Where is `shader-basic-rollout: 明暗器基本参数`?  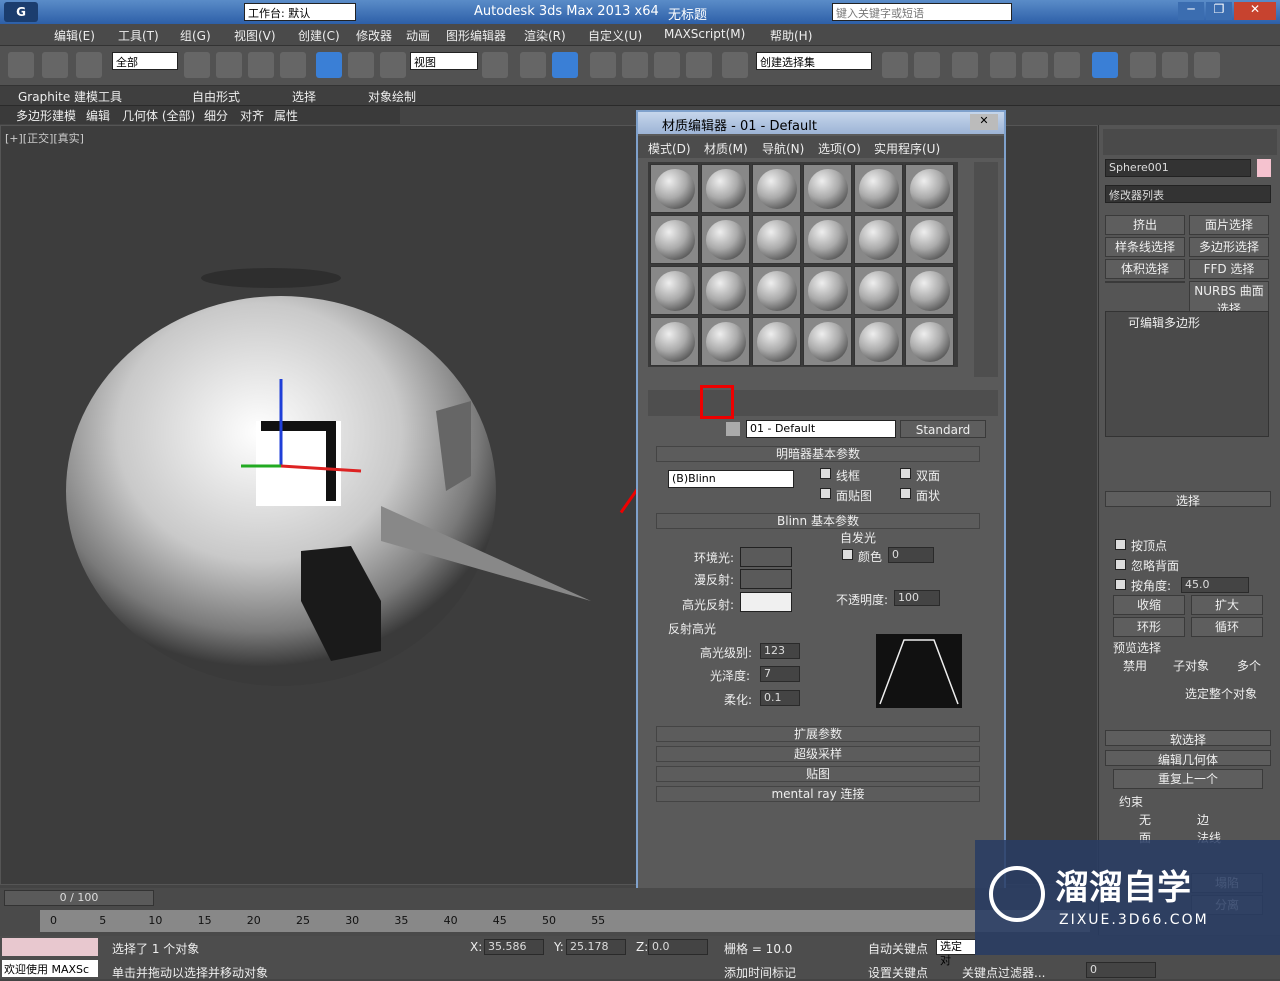
shader-basic-rollout: 明暗器基本参数 is located at coordinates (818, 454).